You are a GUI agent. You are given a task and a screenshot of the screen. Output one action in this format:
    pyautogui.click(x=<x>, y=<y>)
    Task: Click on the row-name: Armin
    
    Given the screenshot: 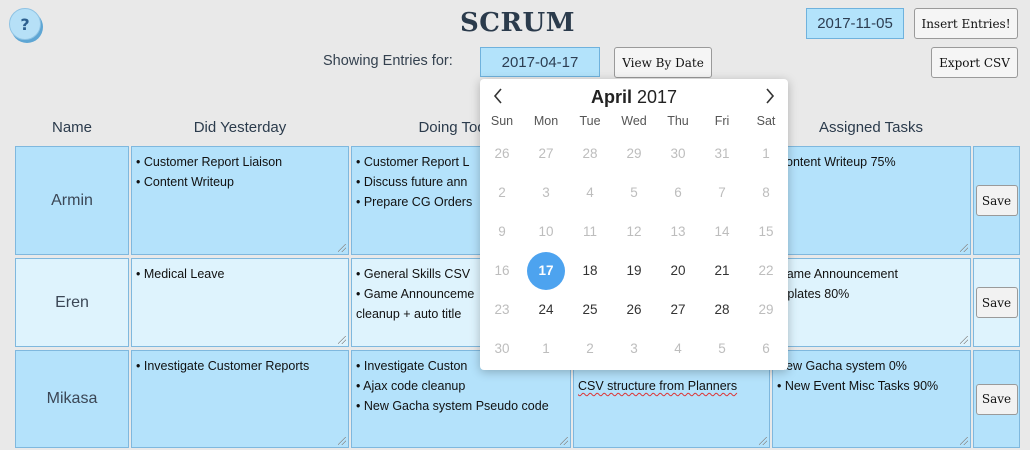 What is the action you would take?
    pyautogui.click(x=72, y=200)
    